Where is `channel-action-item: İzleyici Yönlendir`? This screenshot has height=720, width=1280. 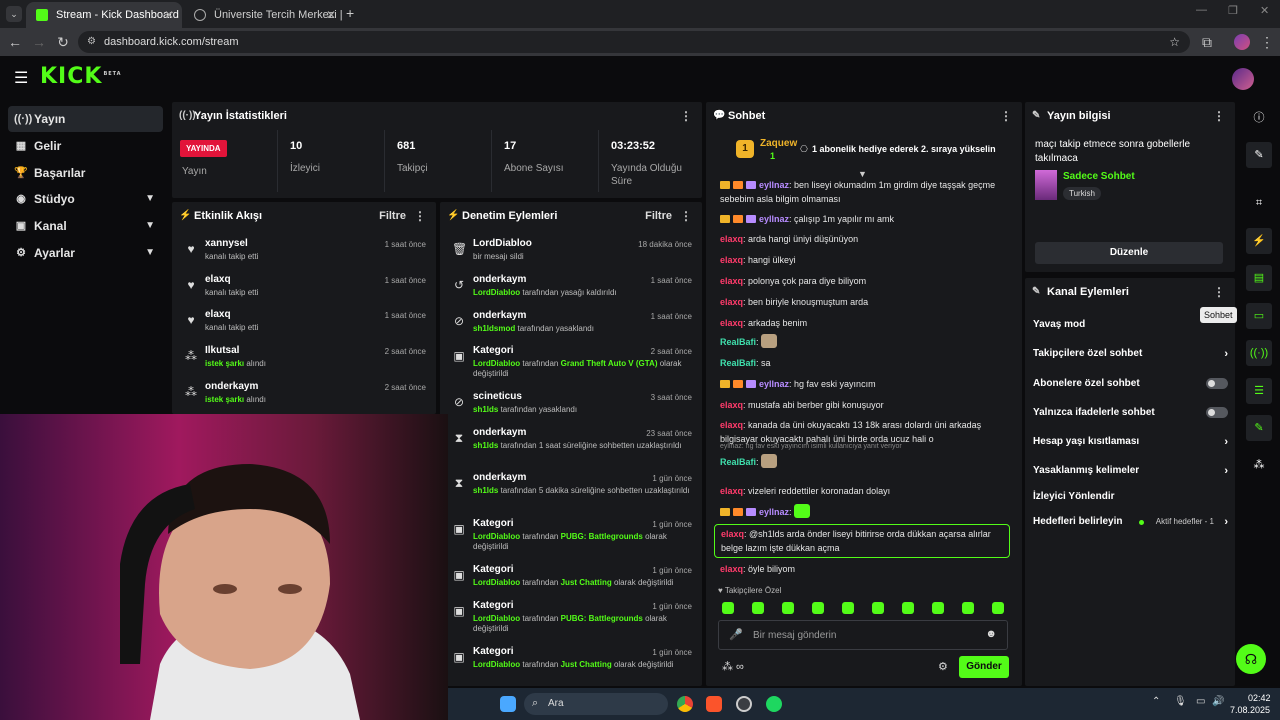 channel-action-item: İzleyici Yönlendir is located at coordinates (1130, 497).